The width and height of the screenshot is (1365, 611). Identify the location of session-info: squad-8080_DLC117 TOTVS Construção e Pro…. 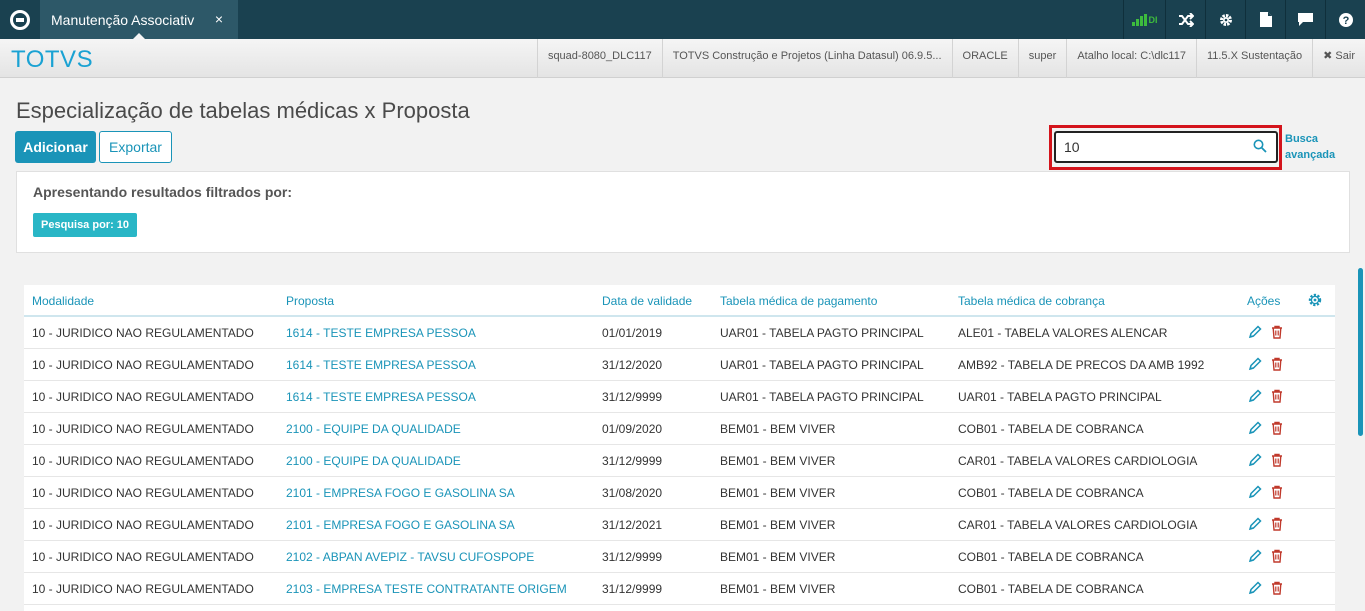
(950, 58).